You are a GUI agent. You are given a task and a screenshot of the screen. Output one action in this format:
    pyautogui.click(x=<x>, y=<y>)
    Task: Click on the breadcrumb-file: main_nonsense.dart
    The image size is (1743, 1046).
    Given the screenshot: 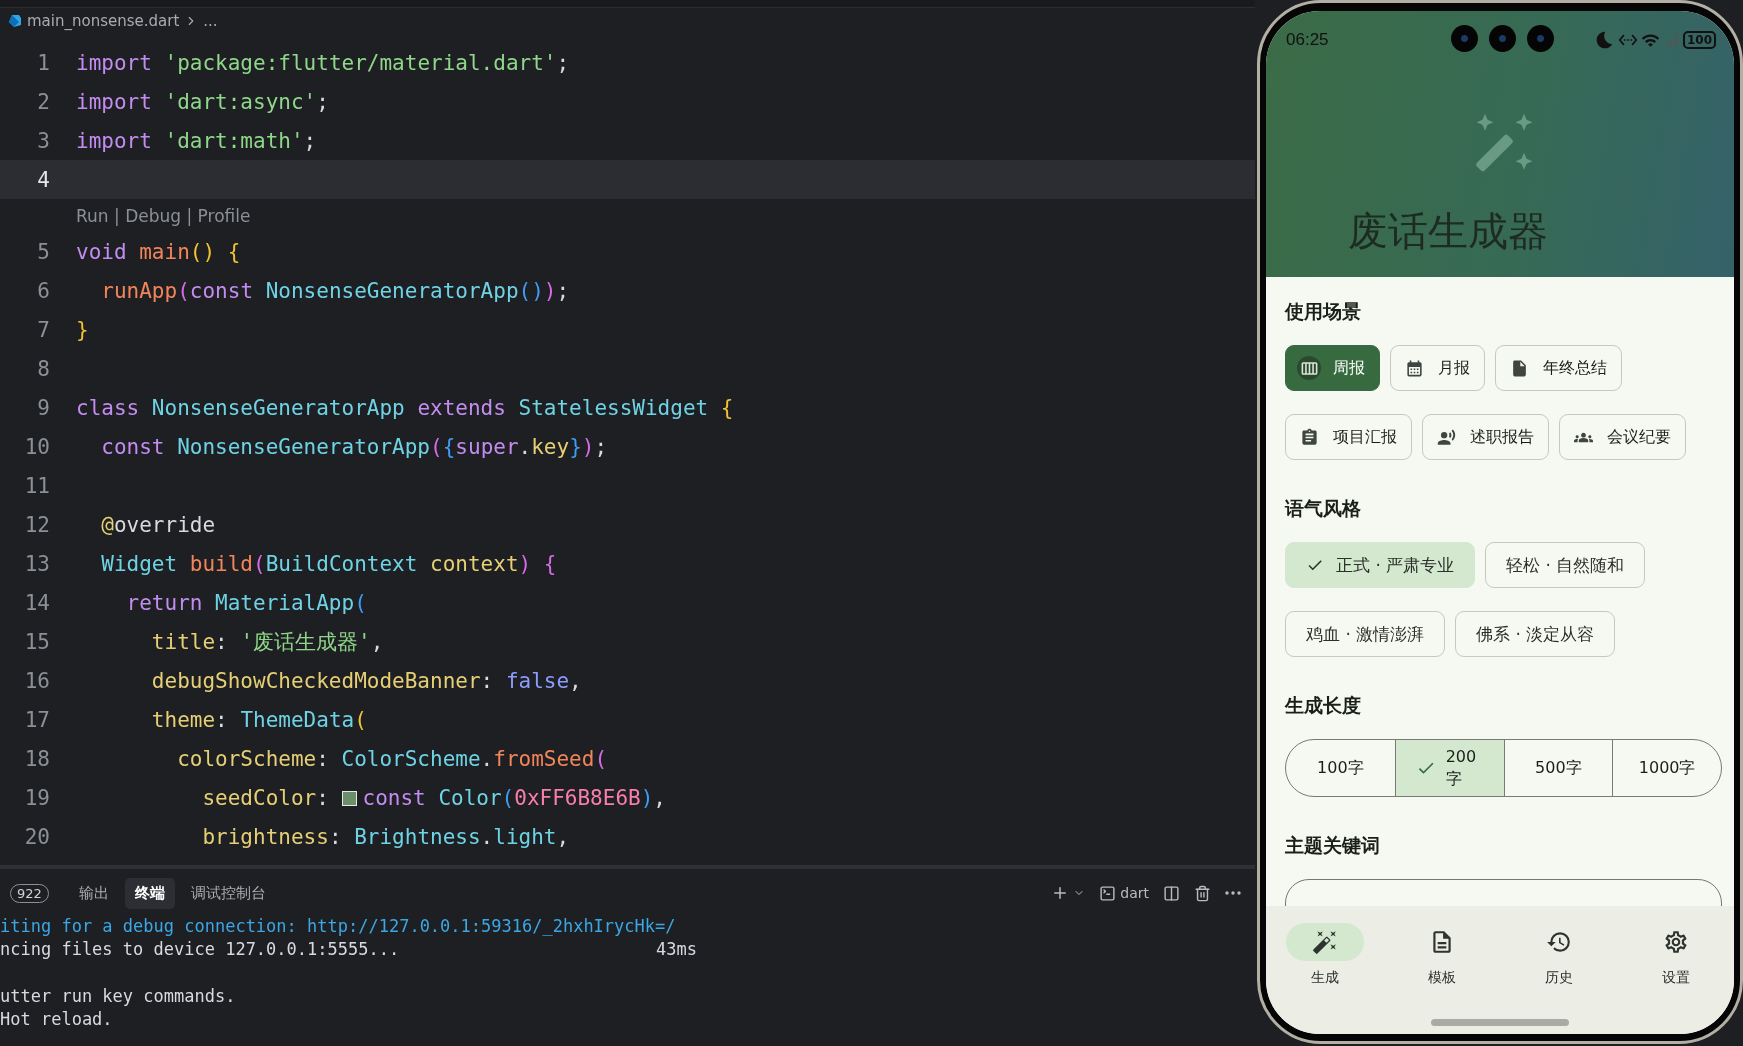 What is the action you would take?
    pyautogui.click(x=103, y=21)
    